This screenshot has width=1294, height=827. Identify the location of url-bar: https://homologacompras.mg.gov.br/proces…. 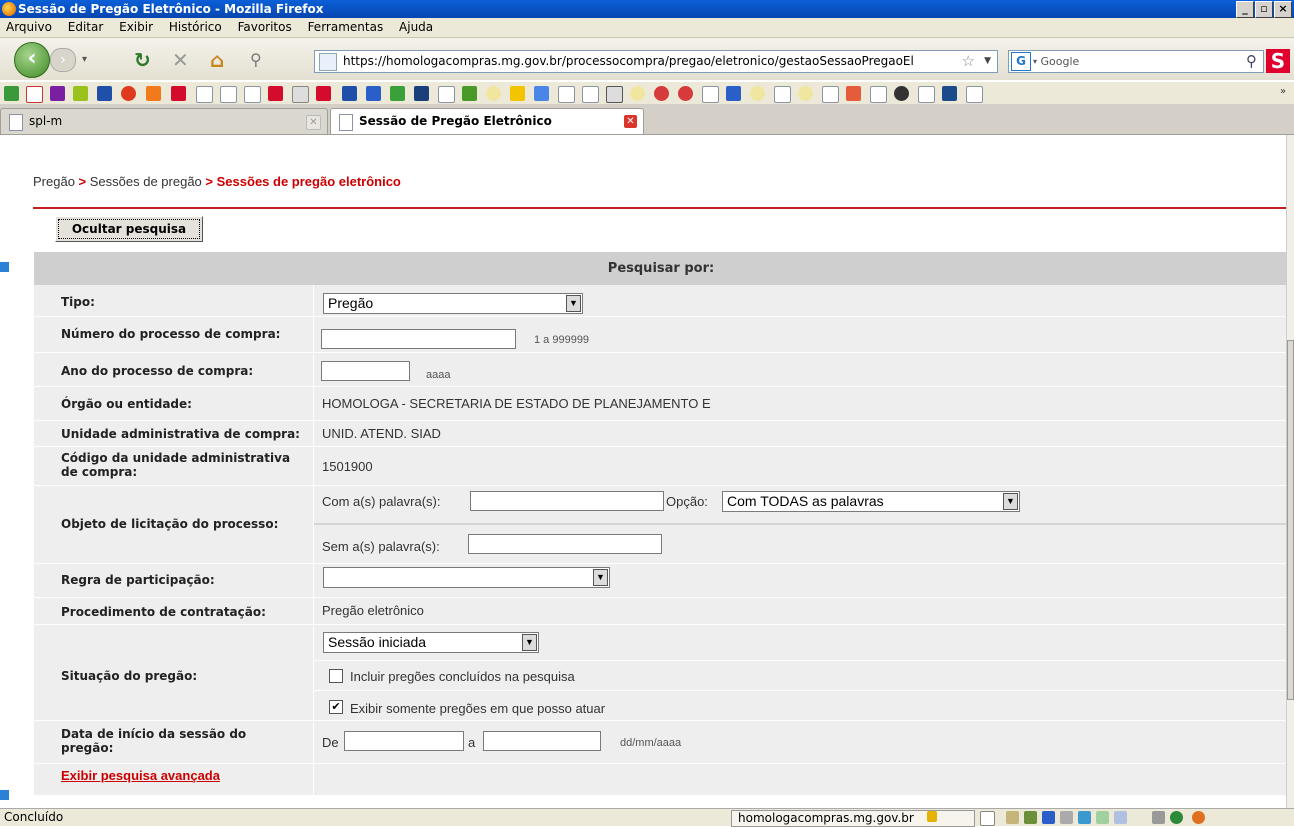
(656, 61).